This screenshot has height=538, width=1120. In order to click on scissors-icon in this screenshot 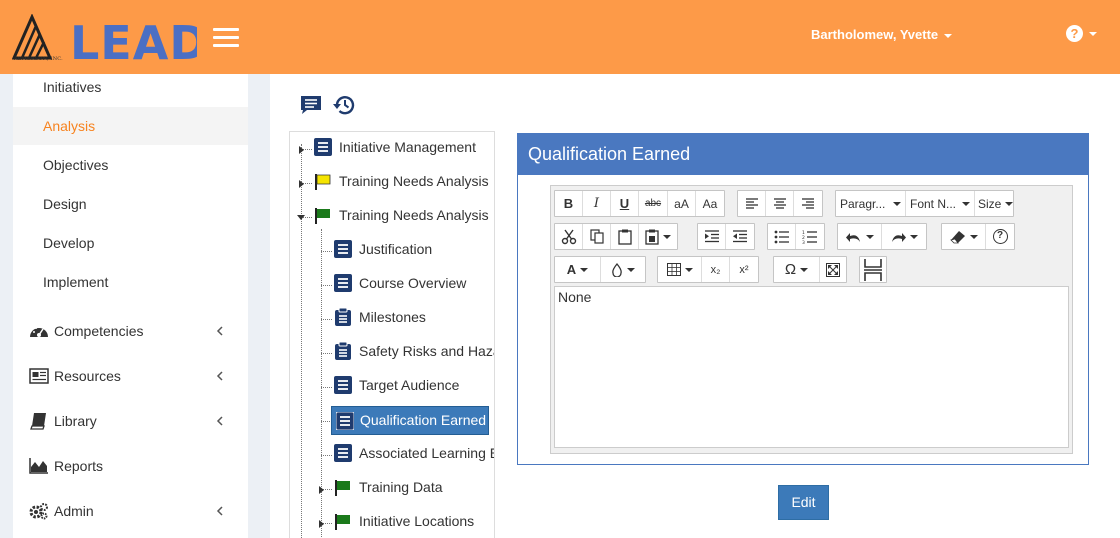, I will do `click(568, 236)`.